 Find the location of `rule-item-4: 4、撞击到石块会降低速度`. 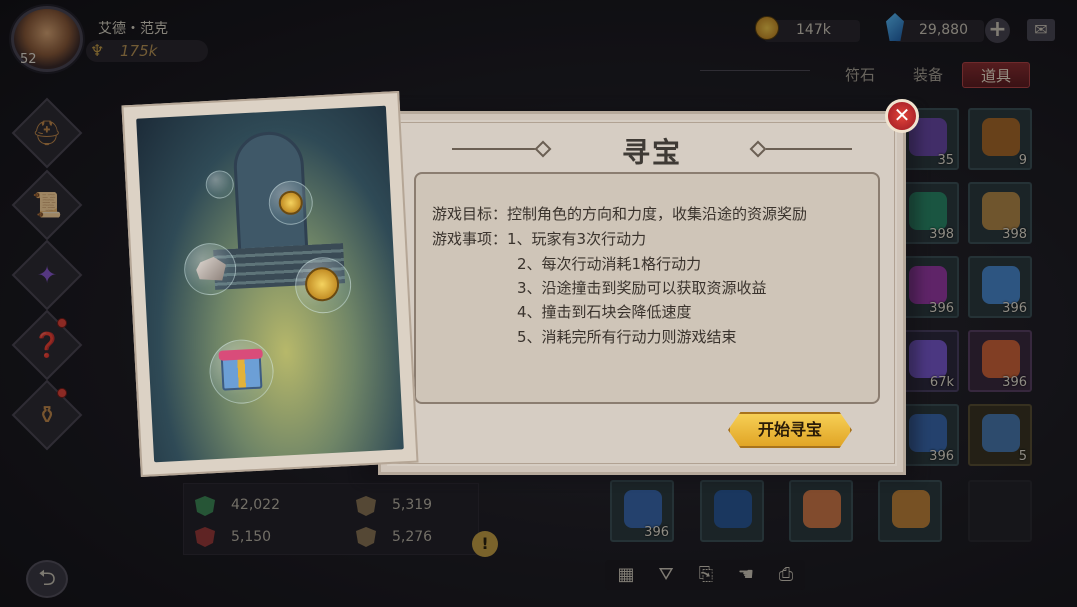

rule-item-4: 4、撞击到石块会降低速度 is located at coordinates (604, 312).